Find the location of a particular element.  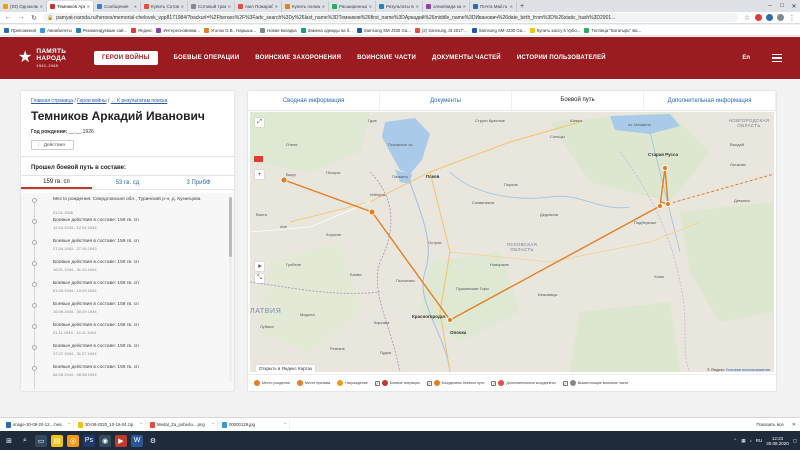

hamburger-menu-icon is located at coordinates (777, 58).